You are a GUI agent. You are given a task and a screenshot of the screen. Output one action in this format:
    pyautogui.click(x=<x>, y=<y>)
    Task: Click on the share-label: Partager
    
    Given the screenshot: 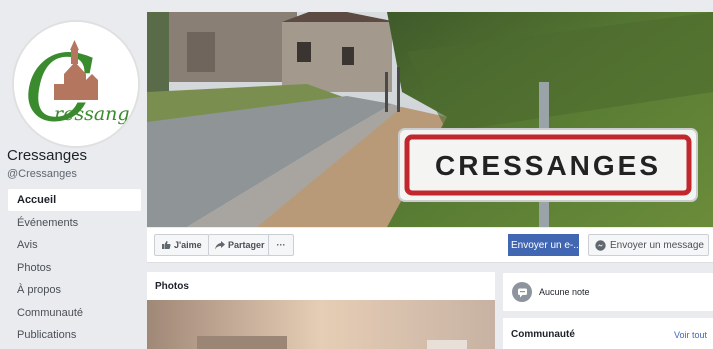 What is the action you would take?
    pyautogui.click(x=246, y=245)
    